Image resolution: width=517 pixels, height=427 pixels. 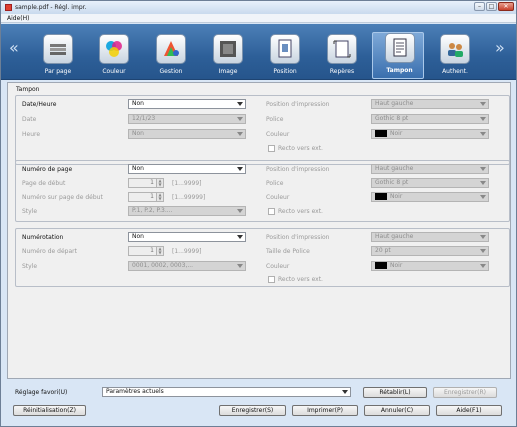 What do you see at coordinates (285, 57) in the screenshot?
I see `tab-position: Position` at bounding box center [285, 57].